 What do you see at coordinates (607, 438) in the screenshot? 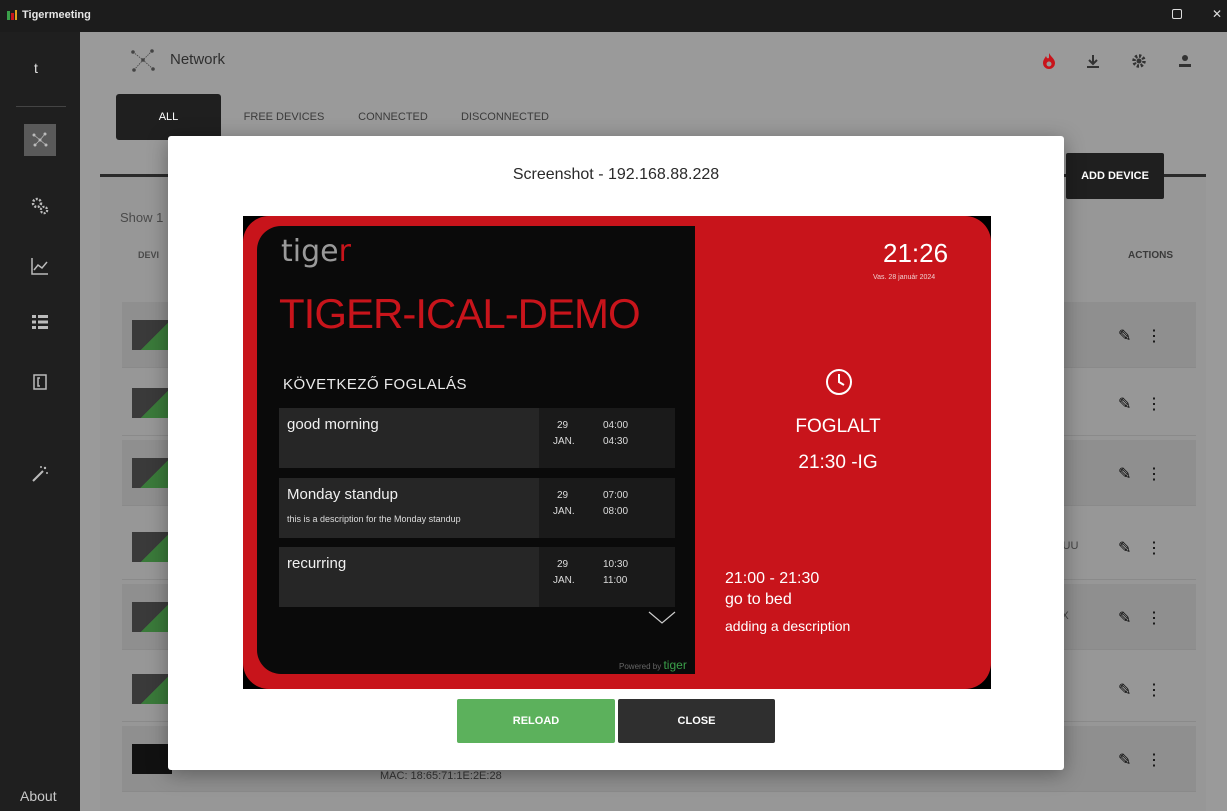
I see `event-date: 29 JAN. 04:00 04:30` at bounding box center [607, 438].